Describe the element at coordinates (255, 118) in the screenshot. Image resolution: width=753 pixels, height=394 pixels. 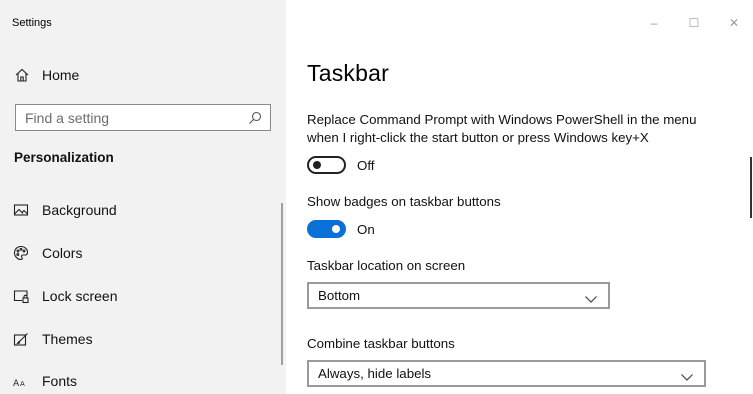
I see `search-icon` at that location.